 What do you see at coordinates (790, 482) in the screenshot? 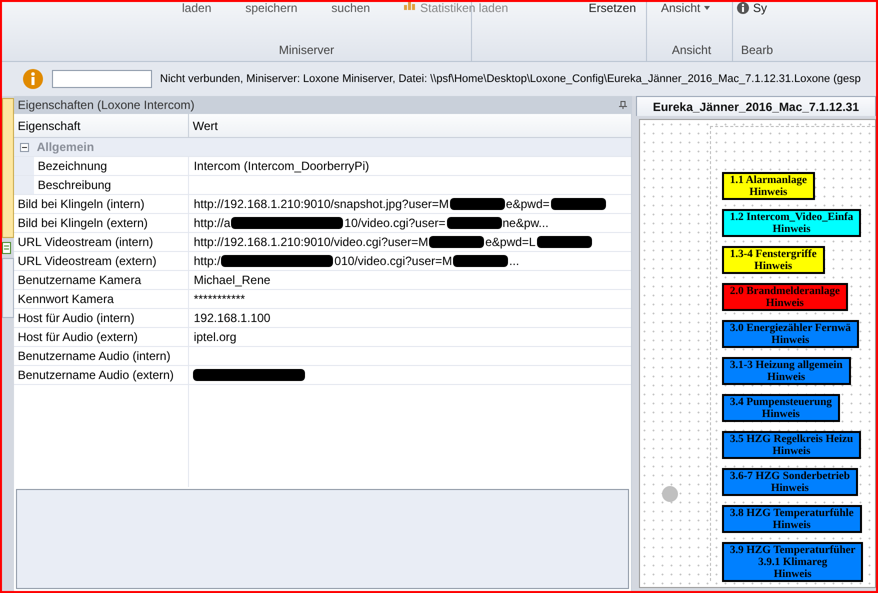
I see `note-block: 3.6-7 HZG Sonderbetrieb Hinweis` at bounding box center [790, 482].